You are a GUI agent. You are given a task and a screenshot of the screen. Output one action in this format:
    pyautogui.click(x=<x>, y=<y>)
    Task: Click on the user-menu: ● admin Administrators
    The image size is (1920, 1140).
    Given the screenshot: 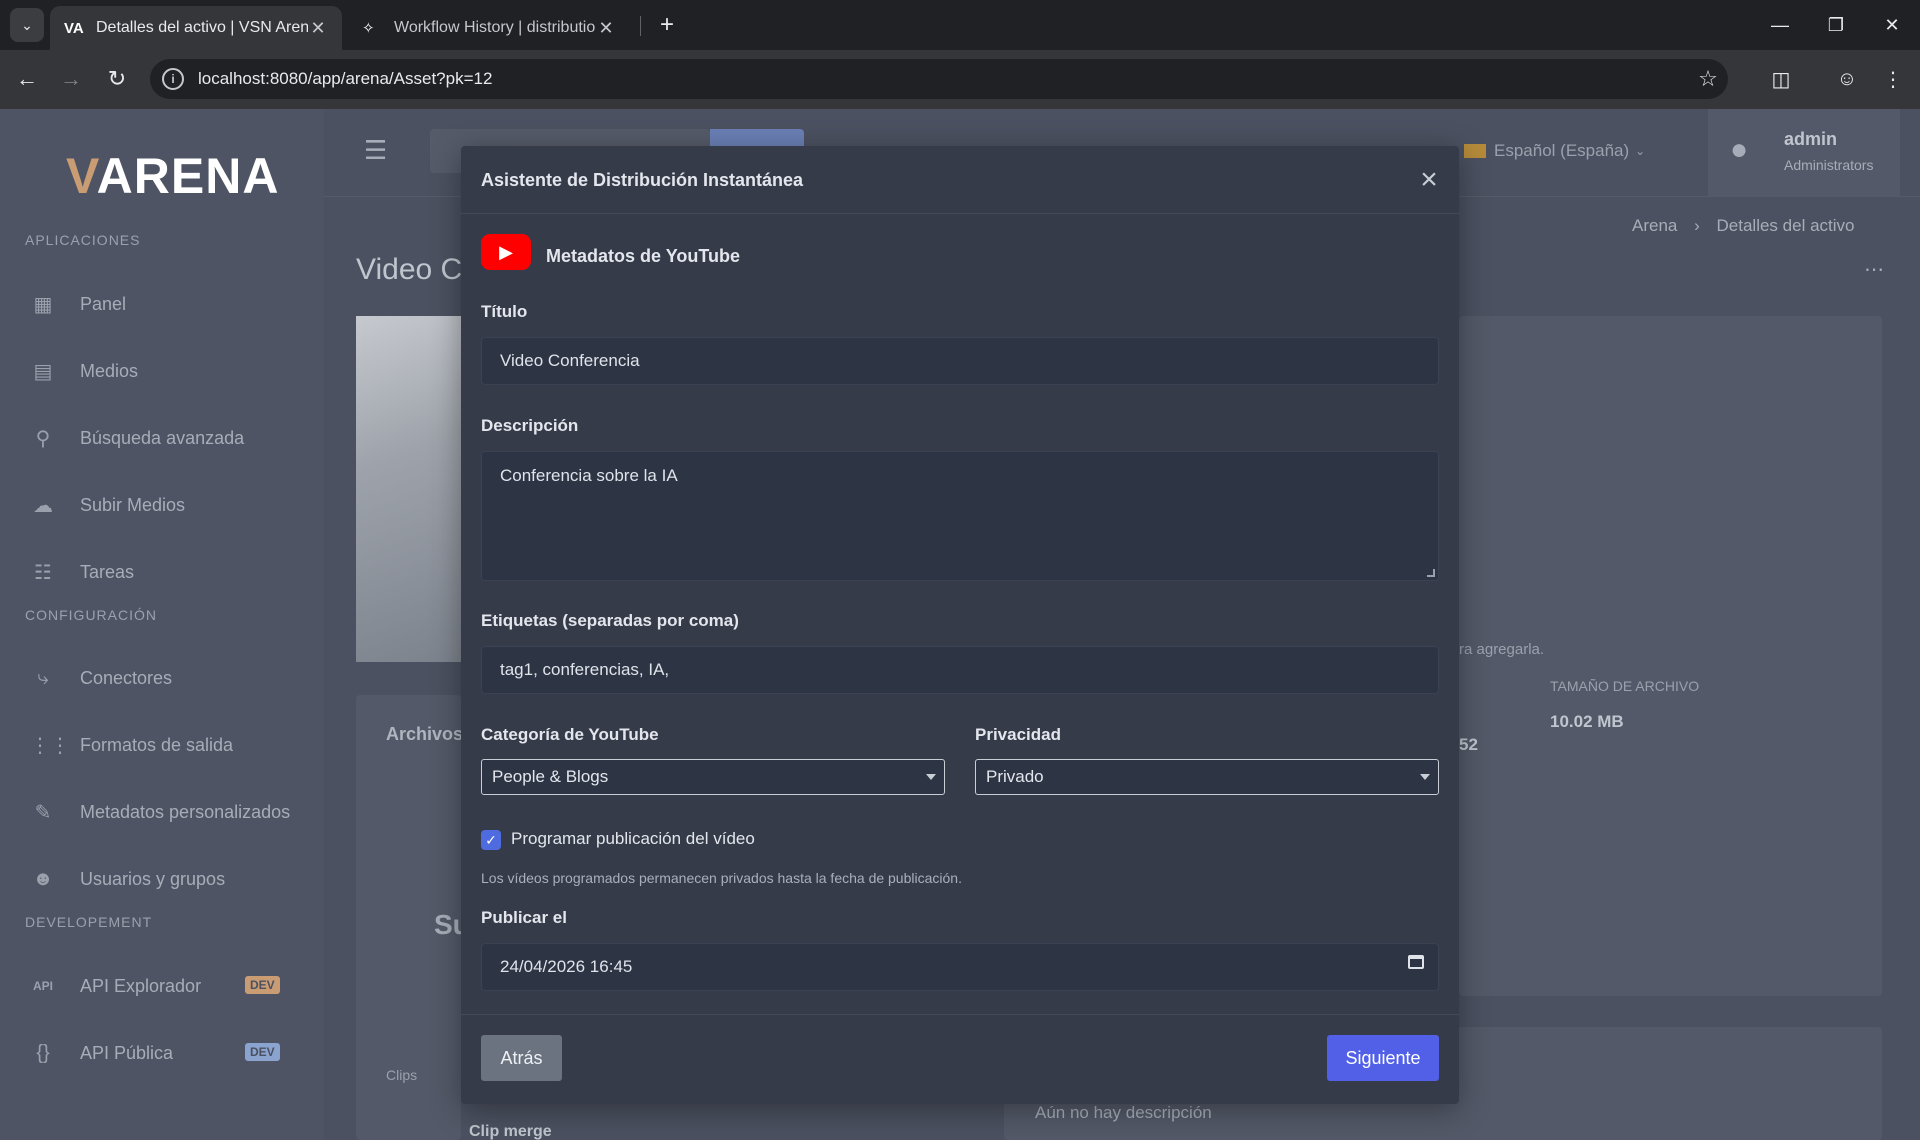 What is the action you would take?
    pyautogui.click(x=1804, y=153)
    